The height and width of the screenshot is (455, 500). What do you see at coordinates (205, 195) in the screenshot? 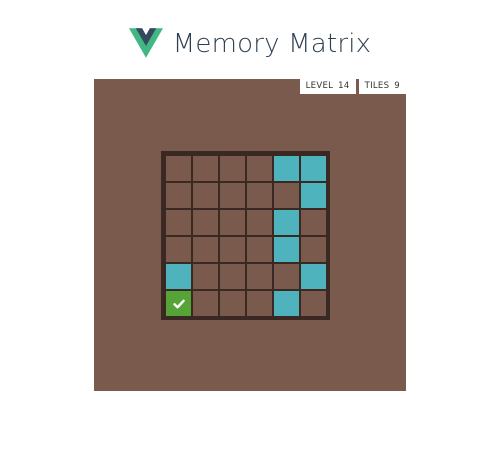
I see `tile-r1-c1` at bounding box center [205, 195].